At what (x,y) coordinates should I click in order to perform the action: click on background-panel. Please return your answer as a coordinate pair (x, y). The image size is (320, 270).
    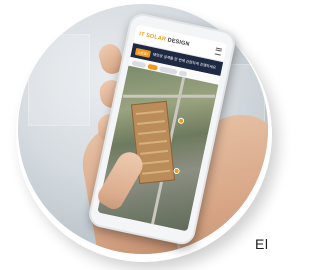
    Looking at the image, I should click on (59, 80).